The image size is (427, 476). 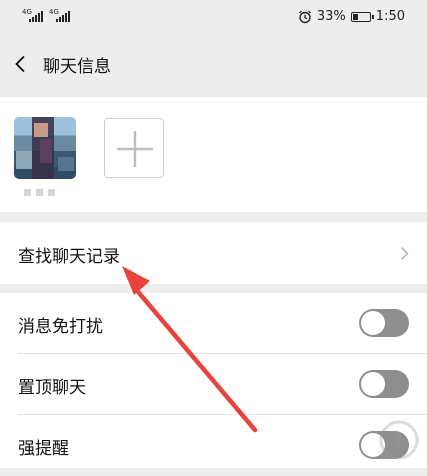 What do you see at coordinates (213, 64) in the screenshot?
I see `header: 聊天信息` at bounding box center [213, 64].